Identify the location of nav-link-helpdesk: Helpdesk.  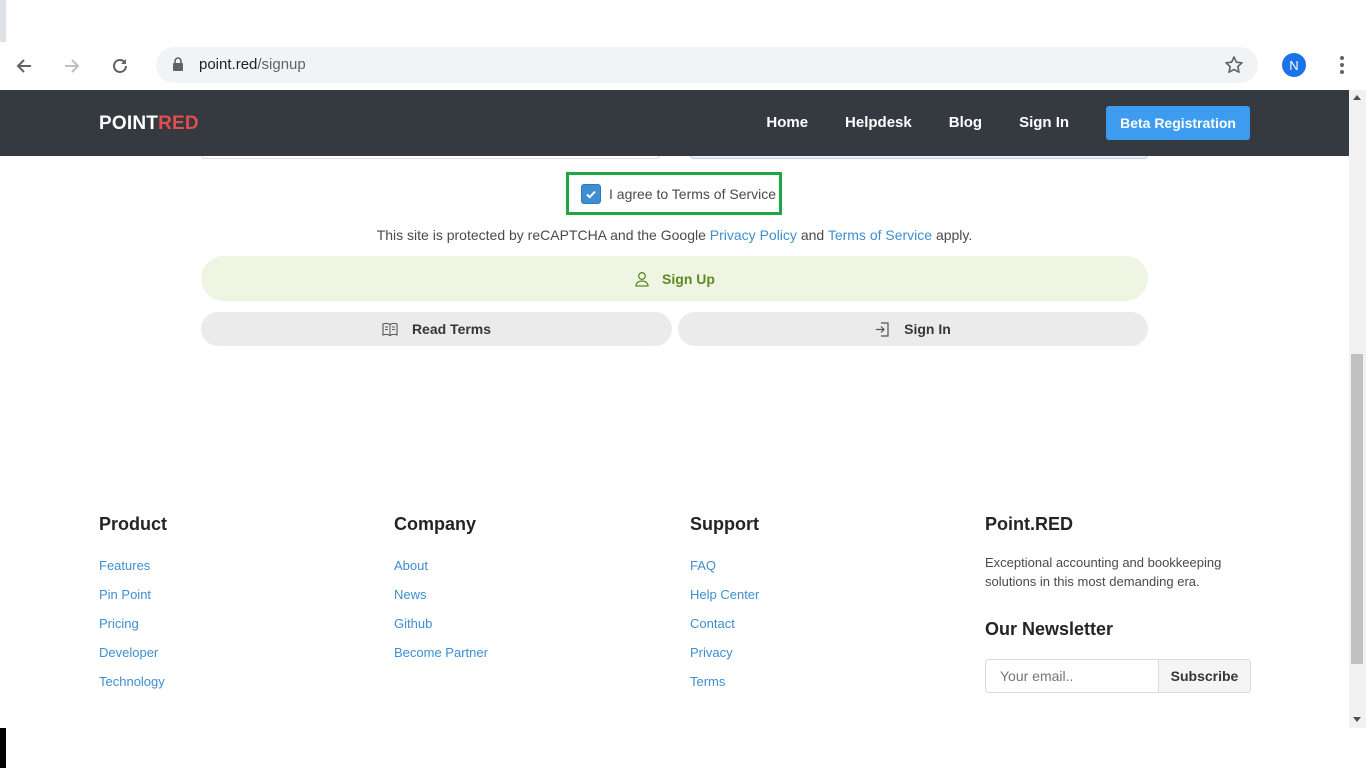
(878, 123).